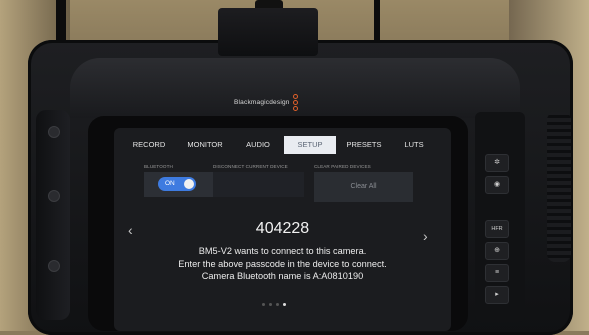 The width and height of the screenshot is (589, 335). I want to click on tab-setup: SETUP, so click(310, 145).